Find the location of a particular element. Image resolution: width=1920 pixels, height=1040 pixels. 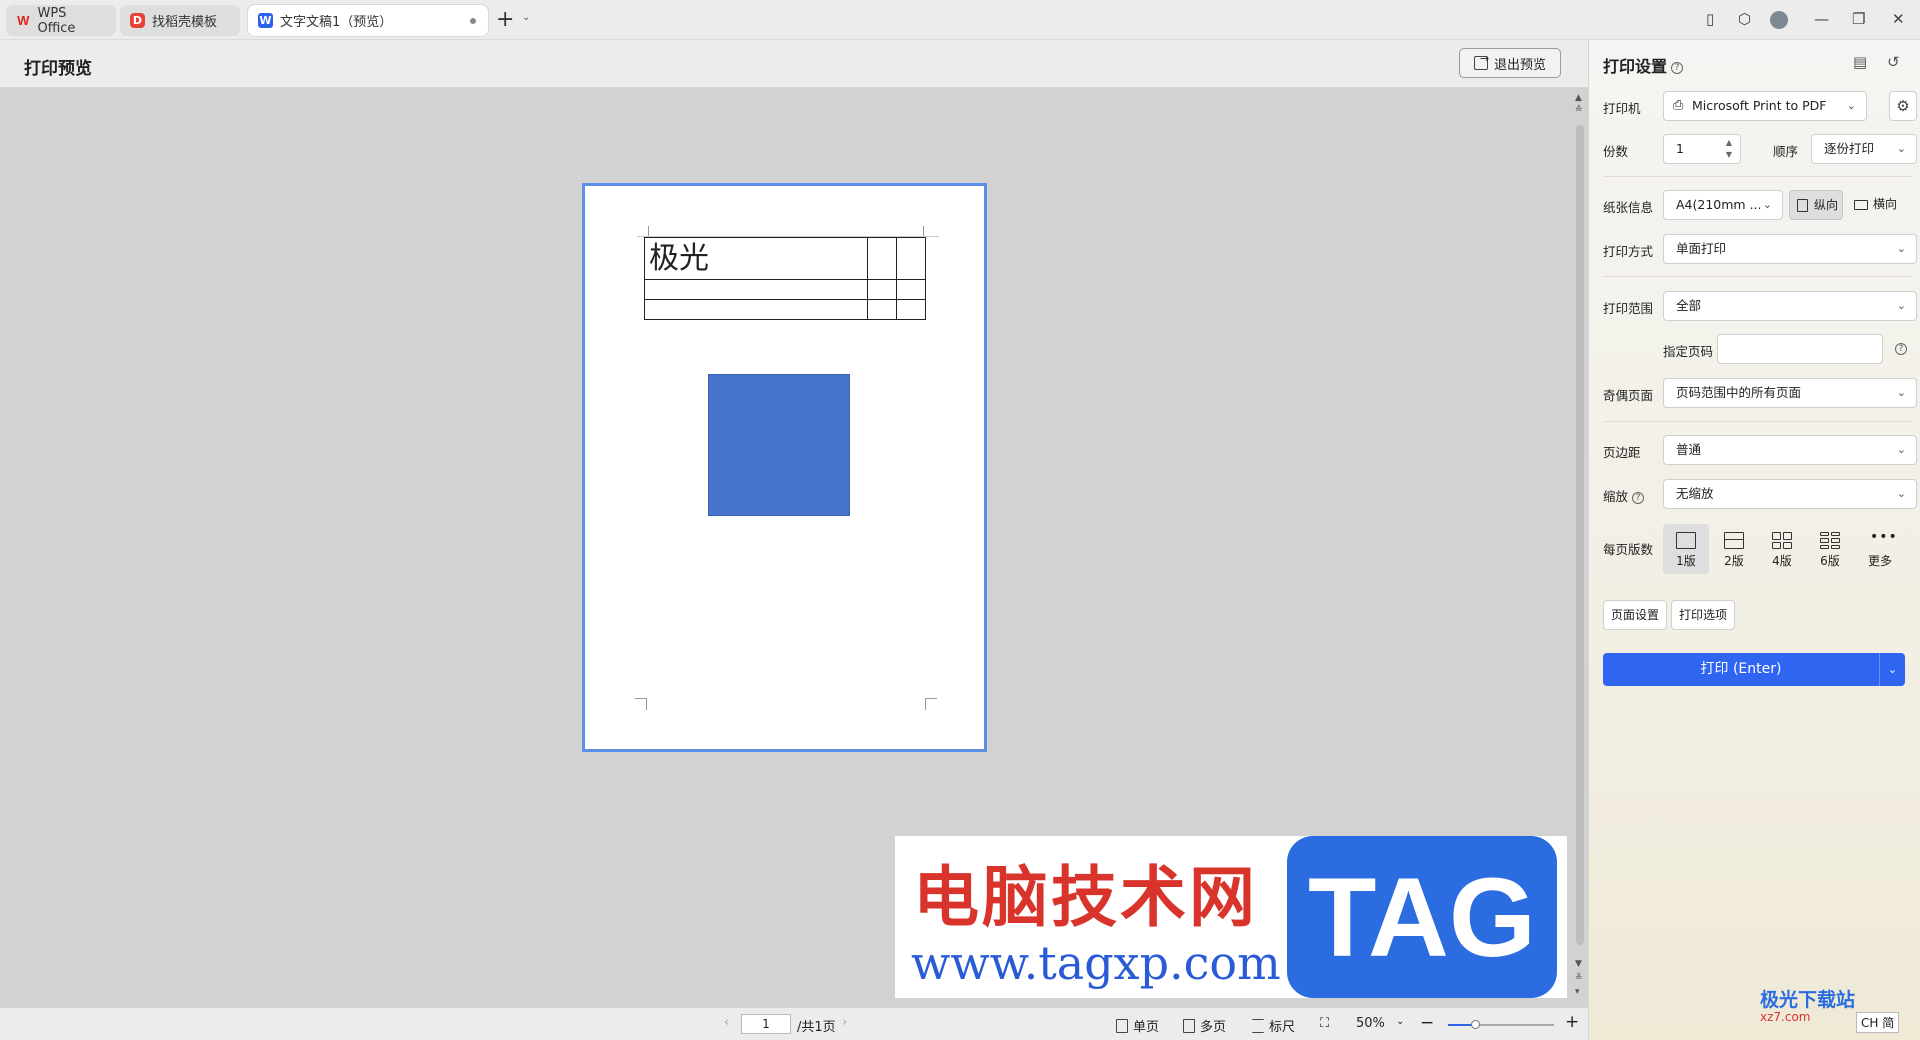

page-setup-button: 页面设置 is located at coordinates (1635, 615).